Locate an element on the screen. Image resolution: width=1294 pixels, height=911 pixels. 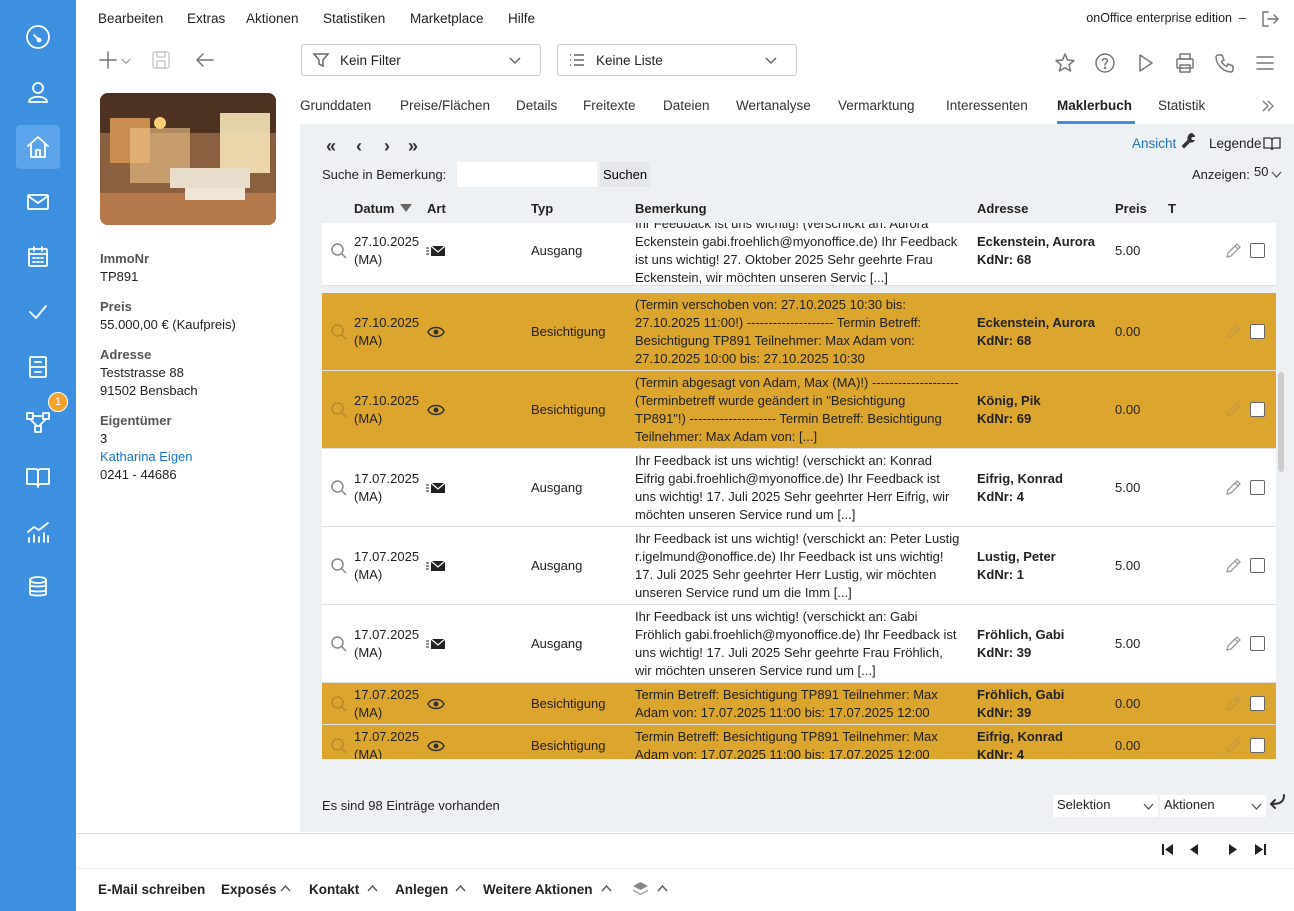
more-actions-button: Weitere Aktionen is located at coordinates (538, 889).